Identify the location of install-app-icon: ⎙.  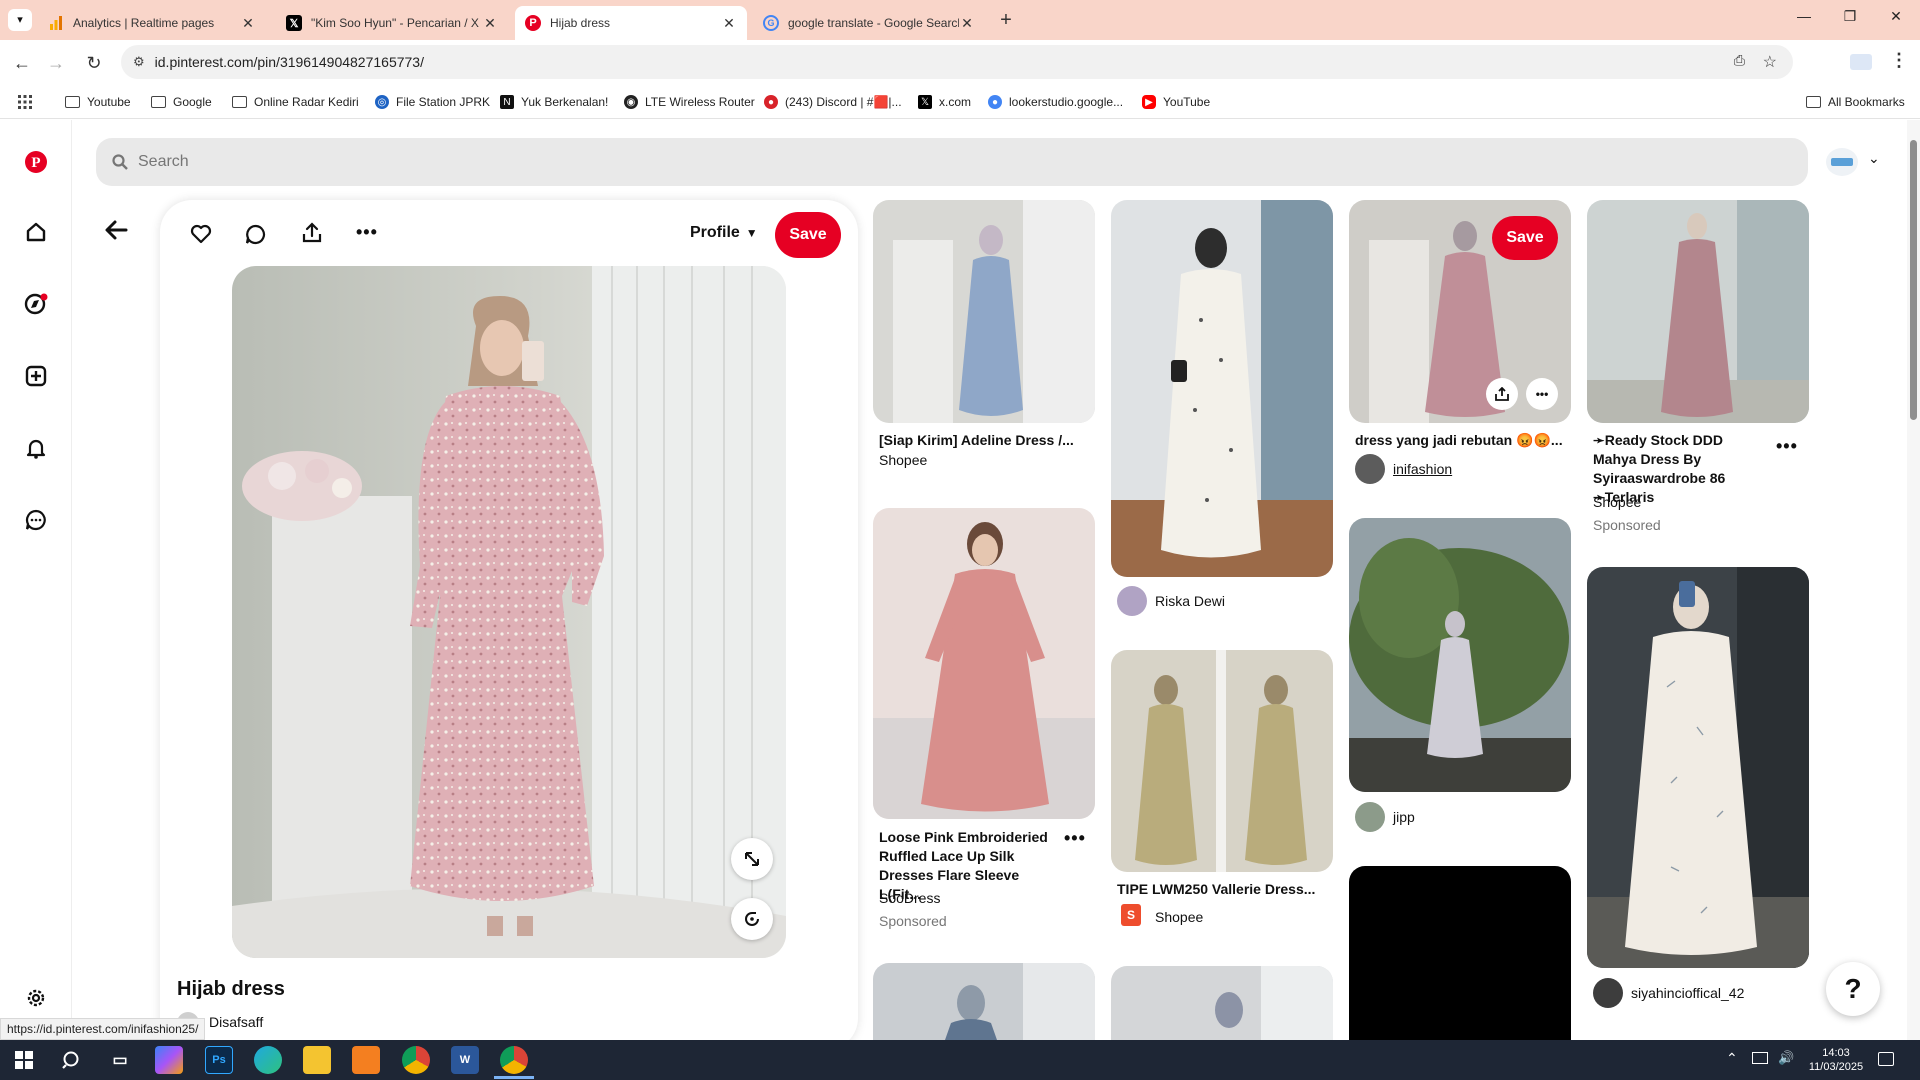
(1739, 60).